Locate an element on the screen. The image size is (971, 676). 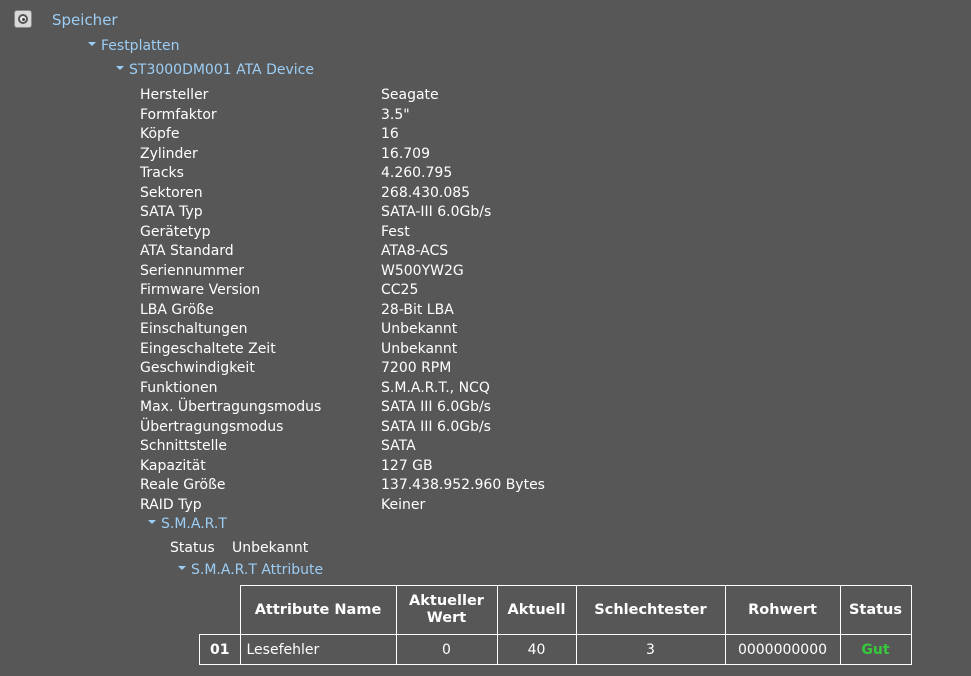
property-row: RAID Typ Keiner is located at coordinates (390, 506).